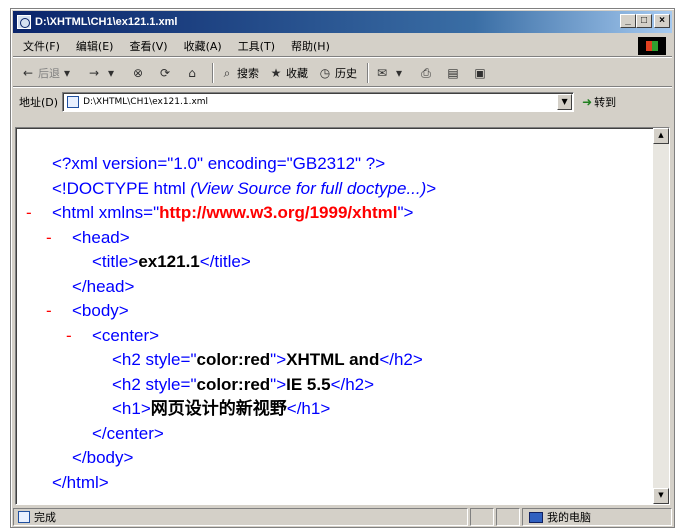 The width and height of the screenshot is (677, 530). What do you see at coordinates (240, 517) in the screenshot?
I see `status-panel: 完成` at bounding box center [240, 517].